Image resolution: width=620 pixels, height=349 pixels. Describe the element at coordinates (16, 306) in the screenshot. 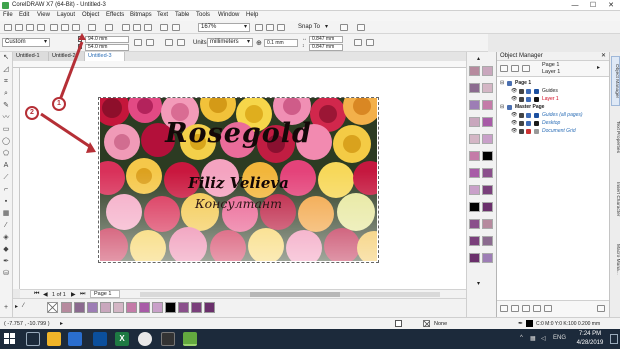

I see `palette-menu-icon: ▸` at that location.